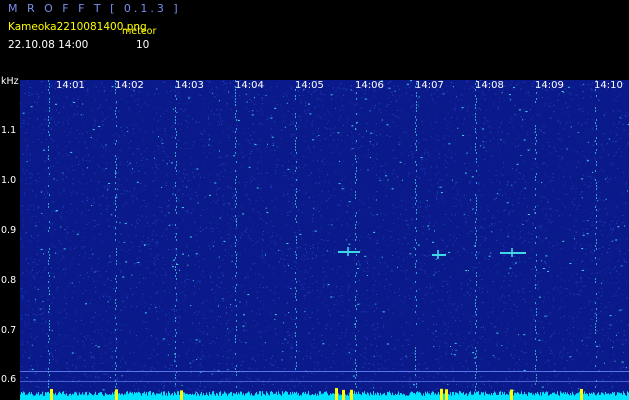 This screenshot has width=629, height=400. What do you see at coordinates (70, 85) in the screenshot?
I see `time-tick-label: 14:01` at bounding box center [70, 85].